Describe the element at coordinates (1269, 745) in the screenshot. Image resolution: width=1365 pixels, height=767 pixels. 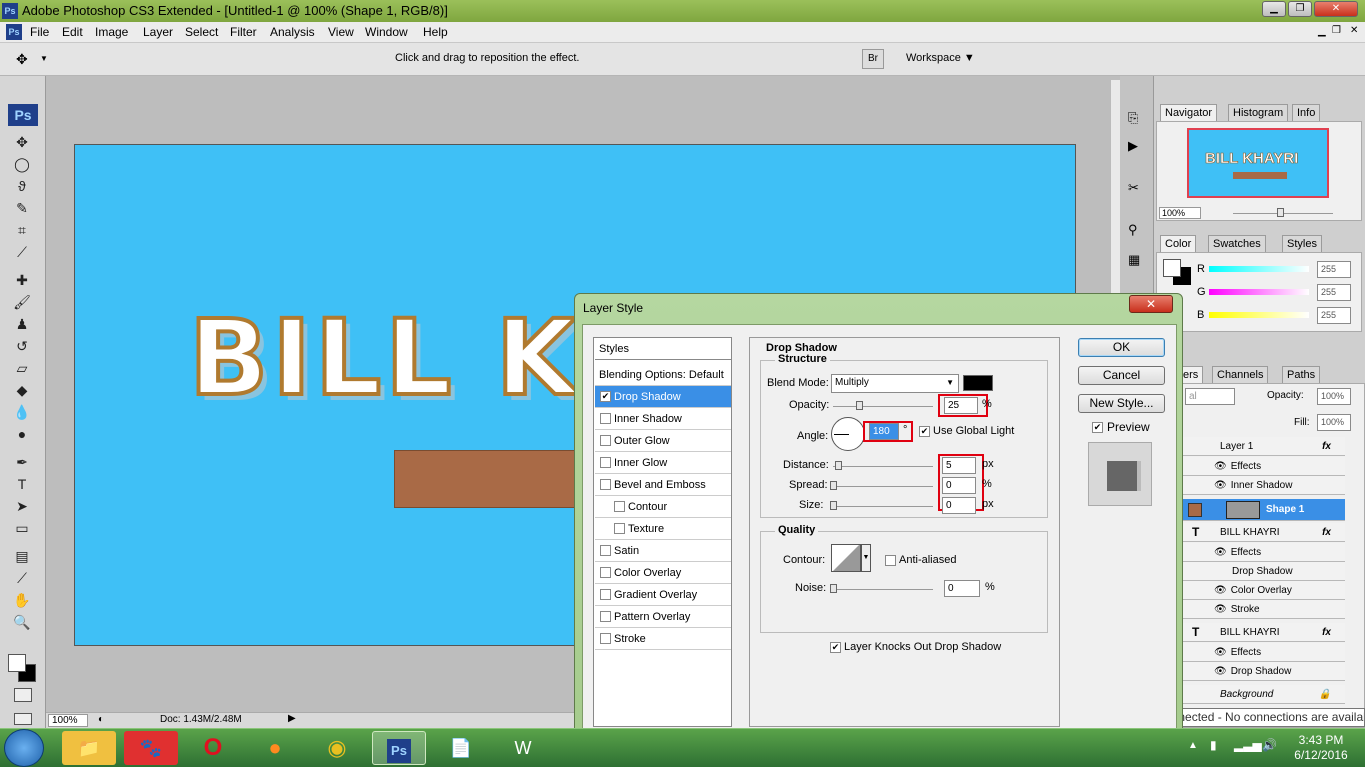
I see `tray-volume-icon: 🔊` at that location.